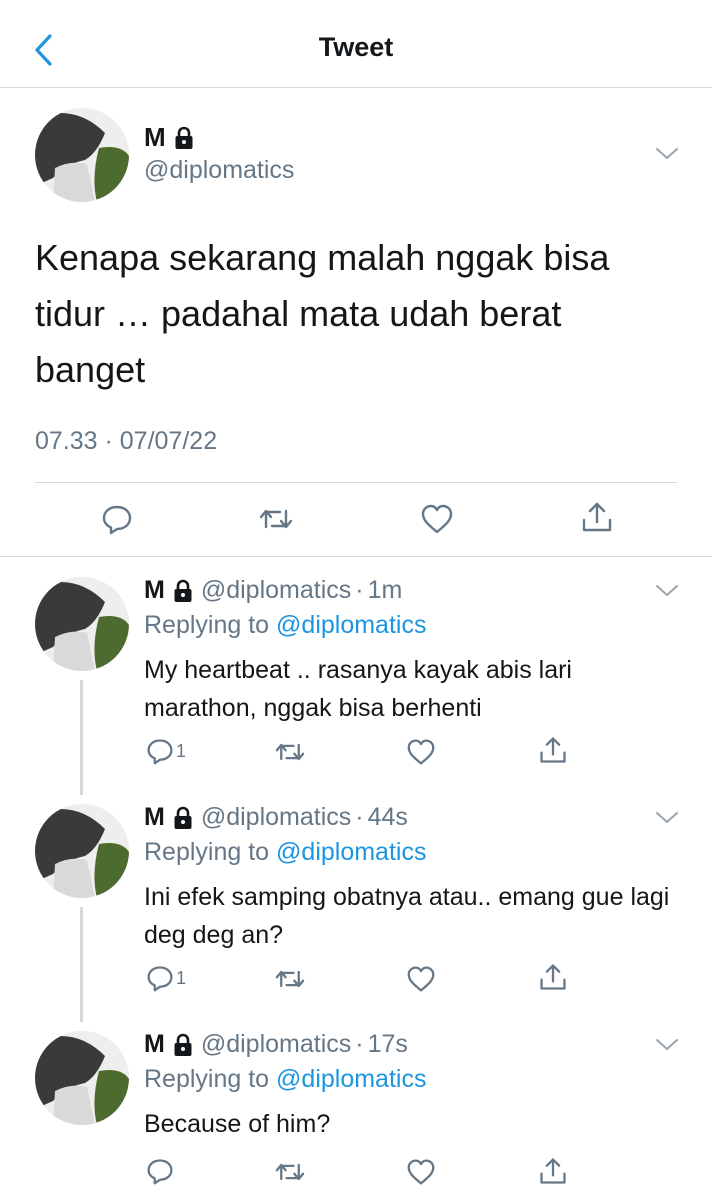 The width and height of the screenshot is (712, 1200). I want to click on reply-header: M @diplomatics · 44s, so click(276, 817).